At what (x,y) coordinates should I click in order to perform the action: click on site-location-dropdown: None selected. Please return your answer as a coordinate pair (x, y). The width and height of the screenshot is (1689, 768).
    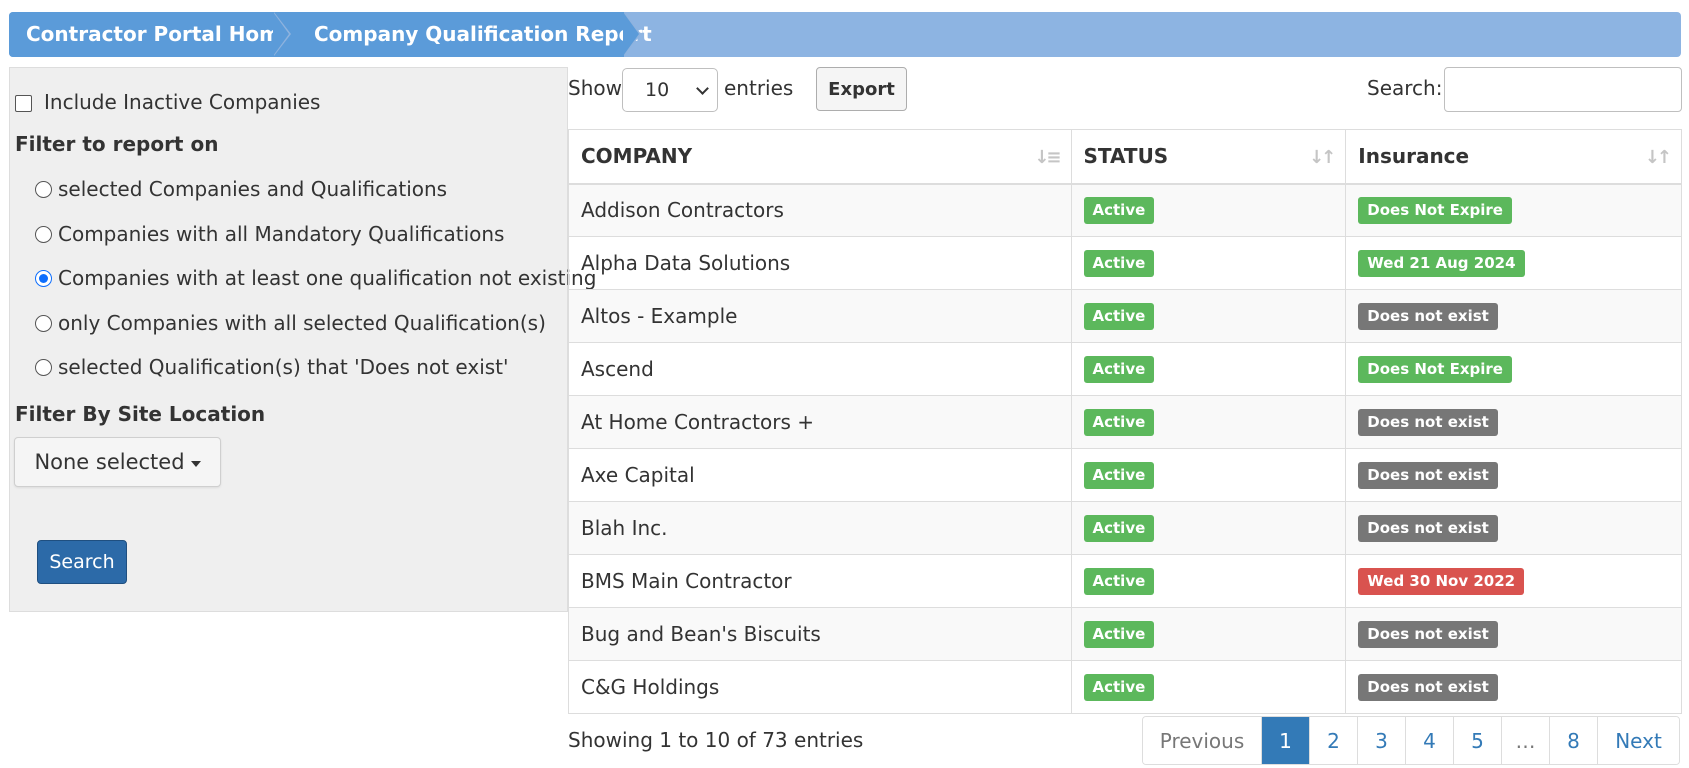
    Looking at the image, I should click on (117, 462).